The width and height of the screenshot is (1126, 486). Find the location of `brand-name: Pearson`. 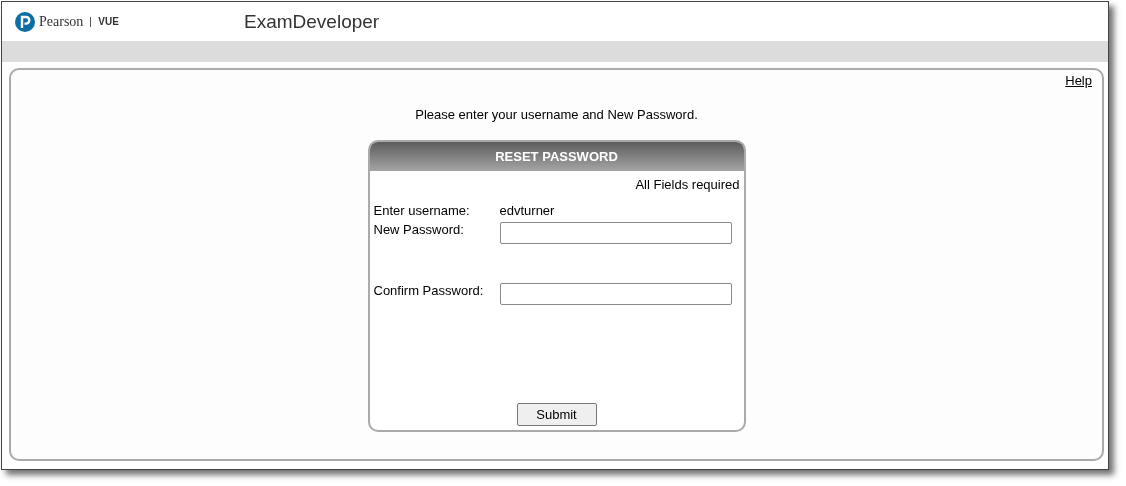

brand-name: Pearson is located at coordinates (61, 21).